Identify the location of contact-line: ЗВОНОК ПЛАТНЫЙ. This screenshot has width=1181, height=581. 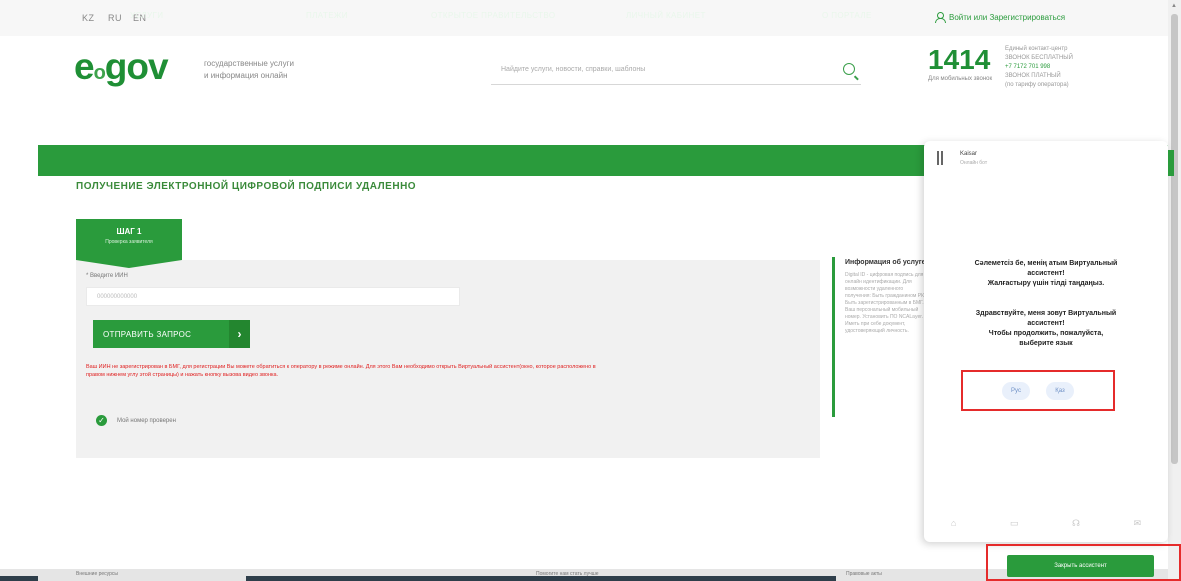
(1033, 76).